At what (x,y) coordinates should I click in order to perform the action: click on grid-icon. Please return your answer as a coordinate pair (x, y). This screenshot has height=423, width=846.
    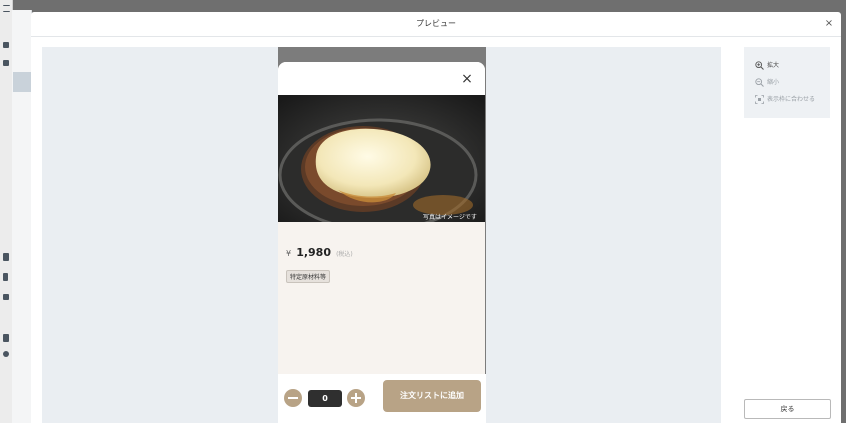
    Looking at the image, I should click on (6, 45).